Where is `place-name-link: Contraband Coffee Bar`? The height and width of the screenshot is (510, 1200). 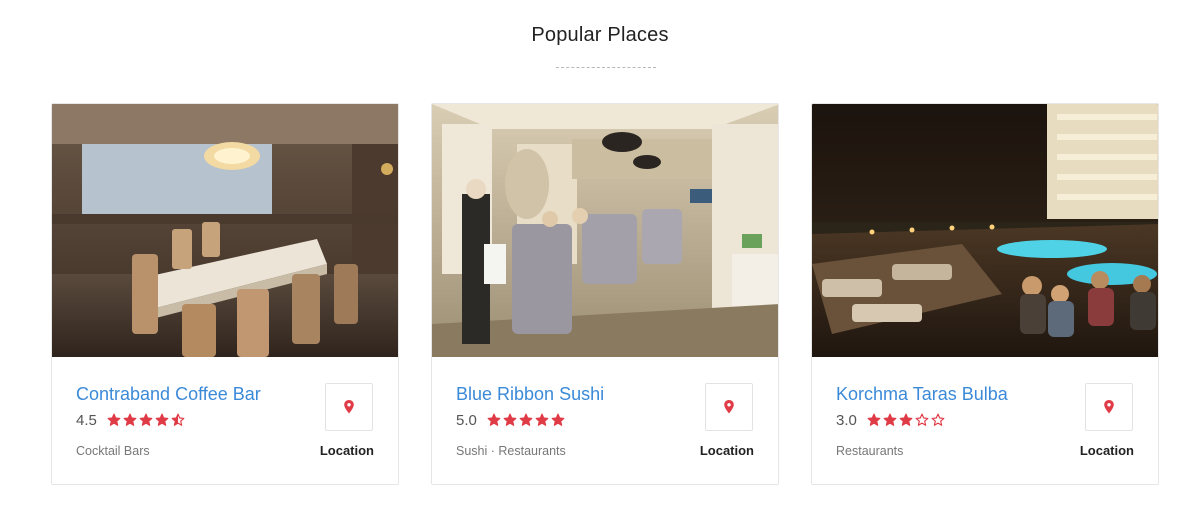 place-name-link: Contraband Coffee Bar is located at coordinates (168, 394).